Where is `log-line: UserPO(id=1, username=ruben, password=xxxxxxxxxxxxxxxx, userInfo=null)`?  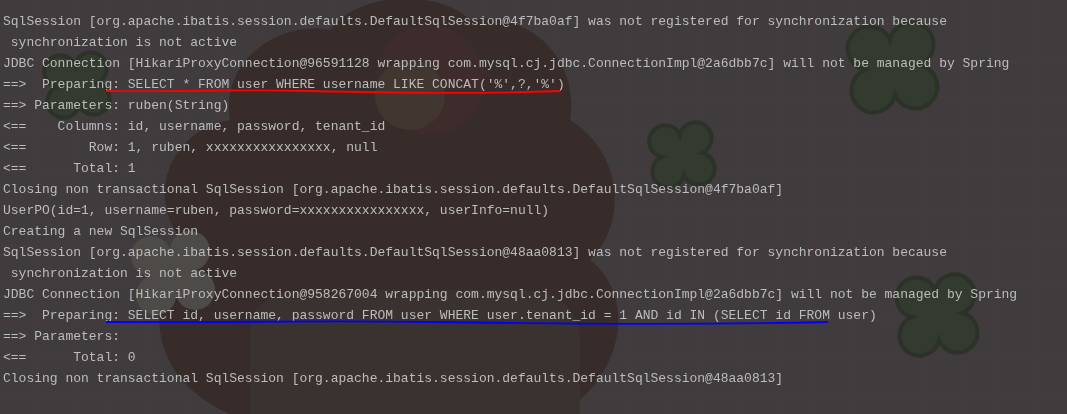 log-line: UserPO(id=1, username=ruben, password=xxxxxxxxxxxxxxxx, userInfo=null) is located at coordinates (276, 210).